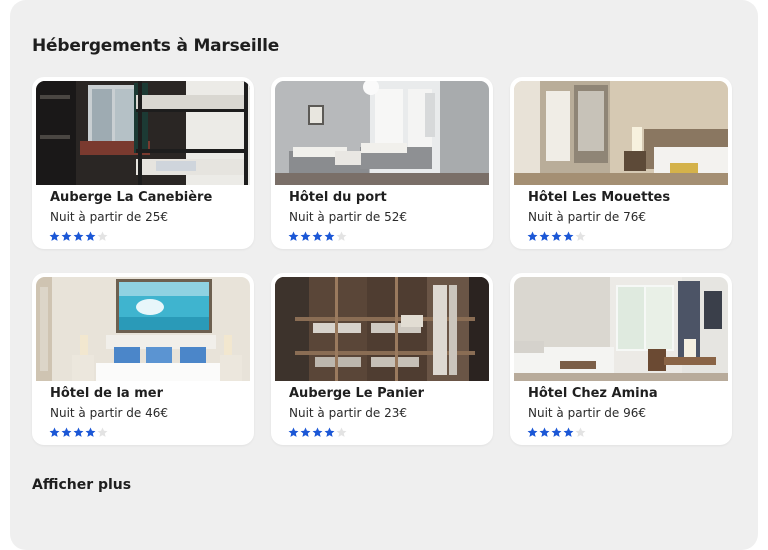 The width and height of the screenshot is (768, 550). Describe the element at coordinates (109, 217) in the screenshot. I see `listing-price: Nuit à partir de 25€` at that location.